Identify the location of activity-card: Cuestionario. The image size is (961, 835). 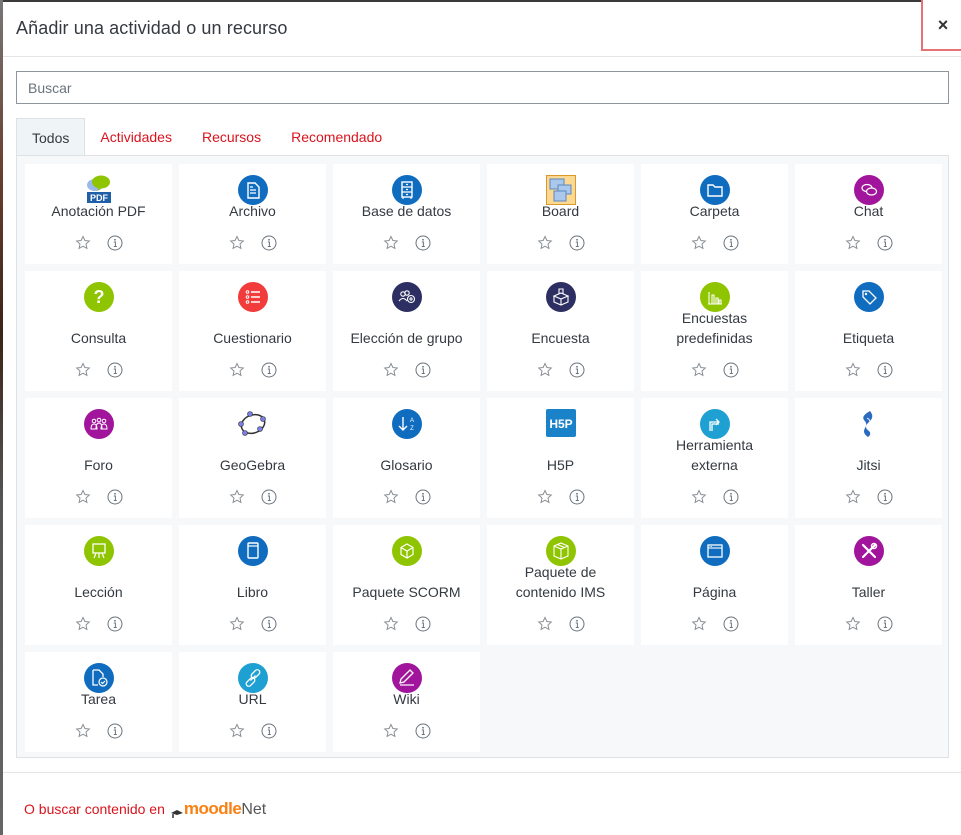
(252, 331).